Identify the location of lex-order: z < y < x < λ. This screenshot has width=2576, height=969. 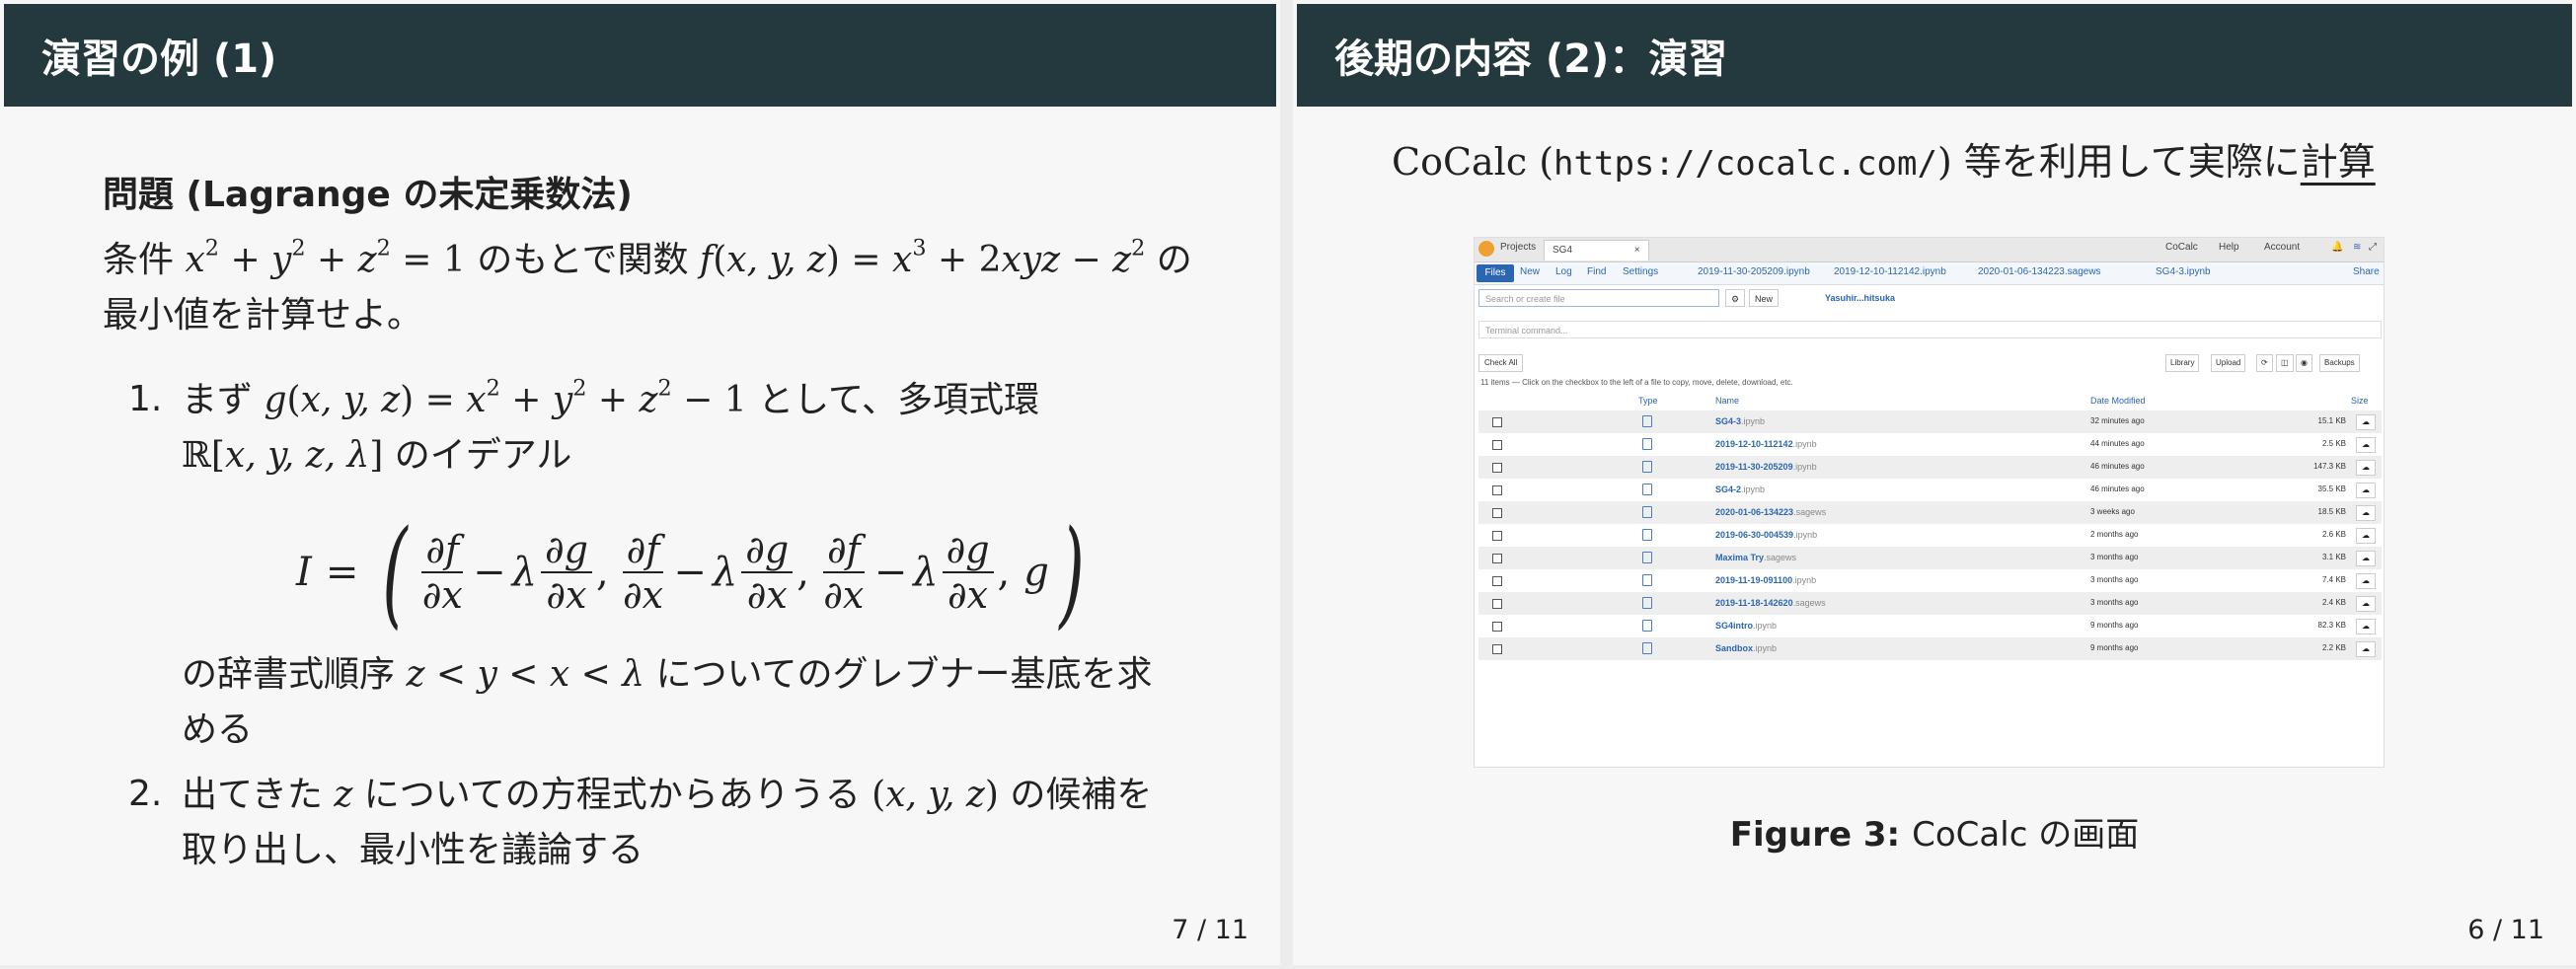
(525, 674).